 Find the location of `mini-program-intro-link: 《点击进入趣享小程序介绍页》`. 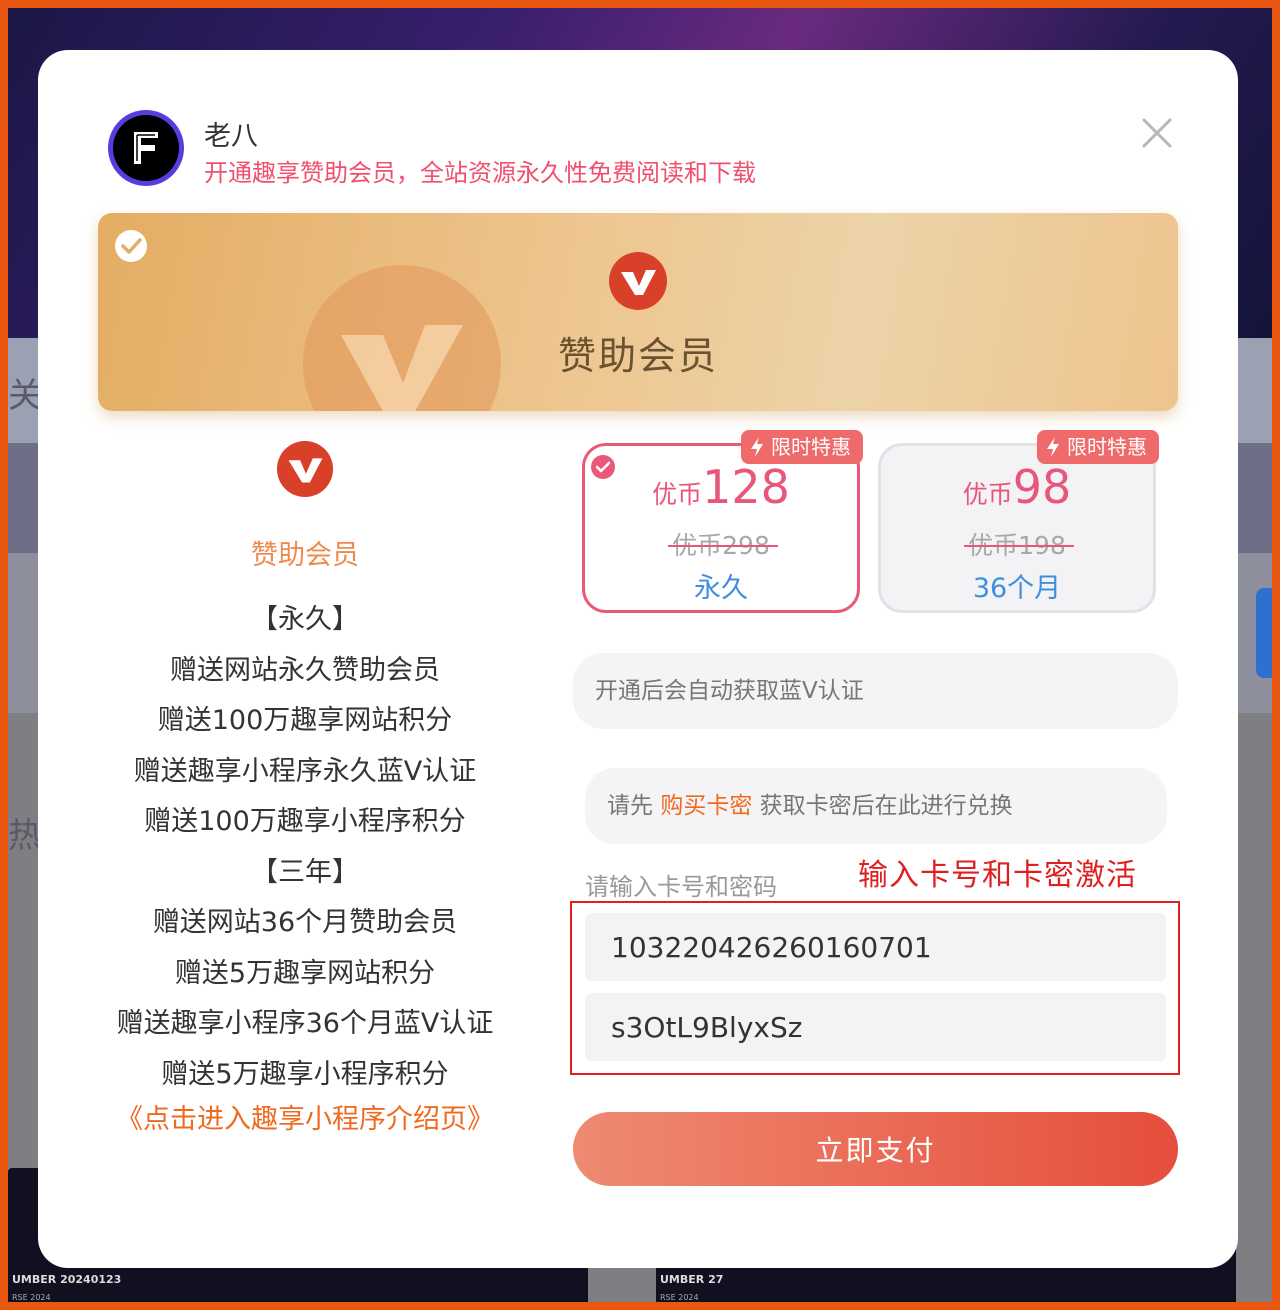

mini-program-intro-link: 《点击进入趣享小程序介绍页》 is located at coordinates (305, 1116).